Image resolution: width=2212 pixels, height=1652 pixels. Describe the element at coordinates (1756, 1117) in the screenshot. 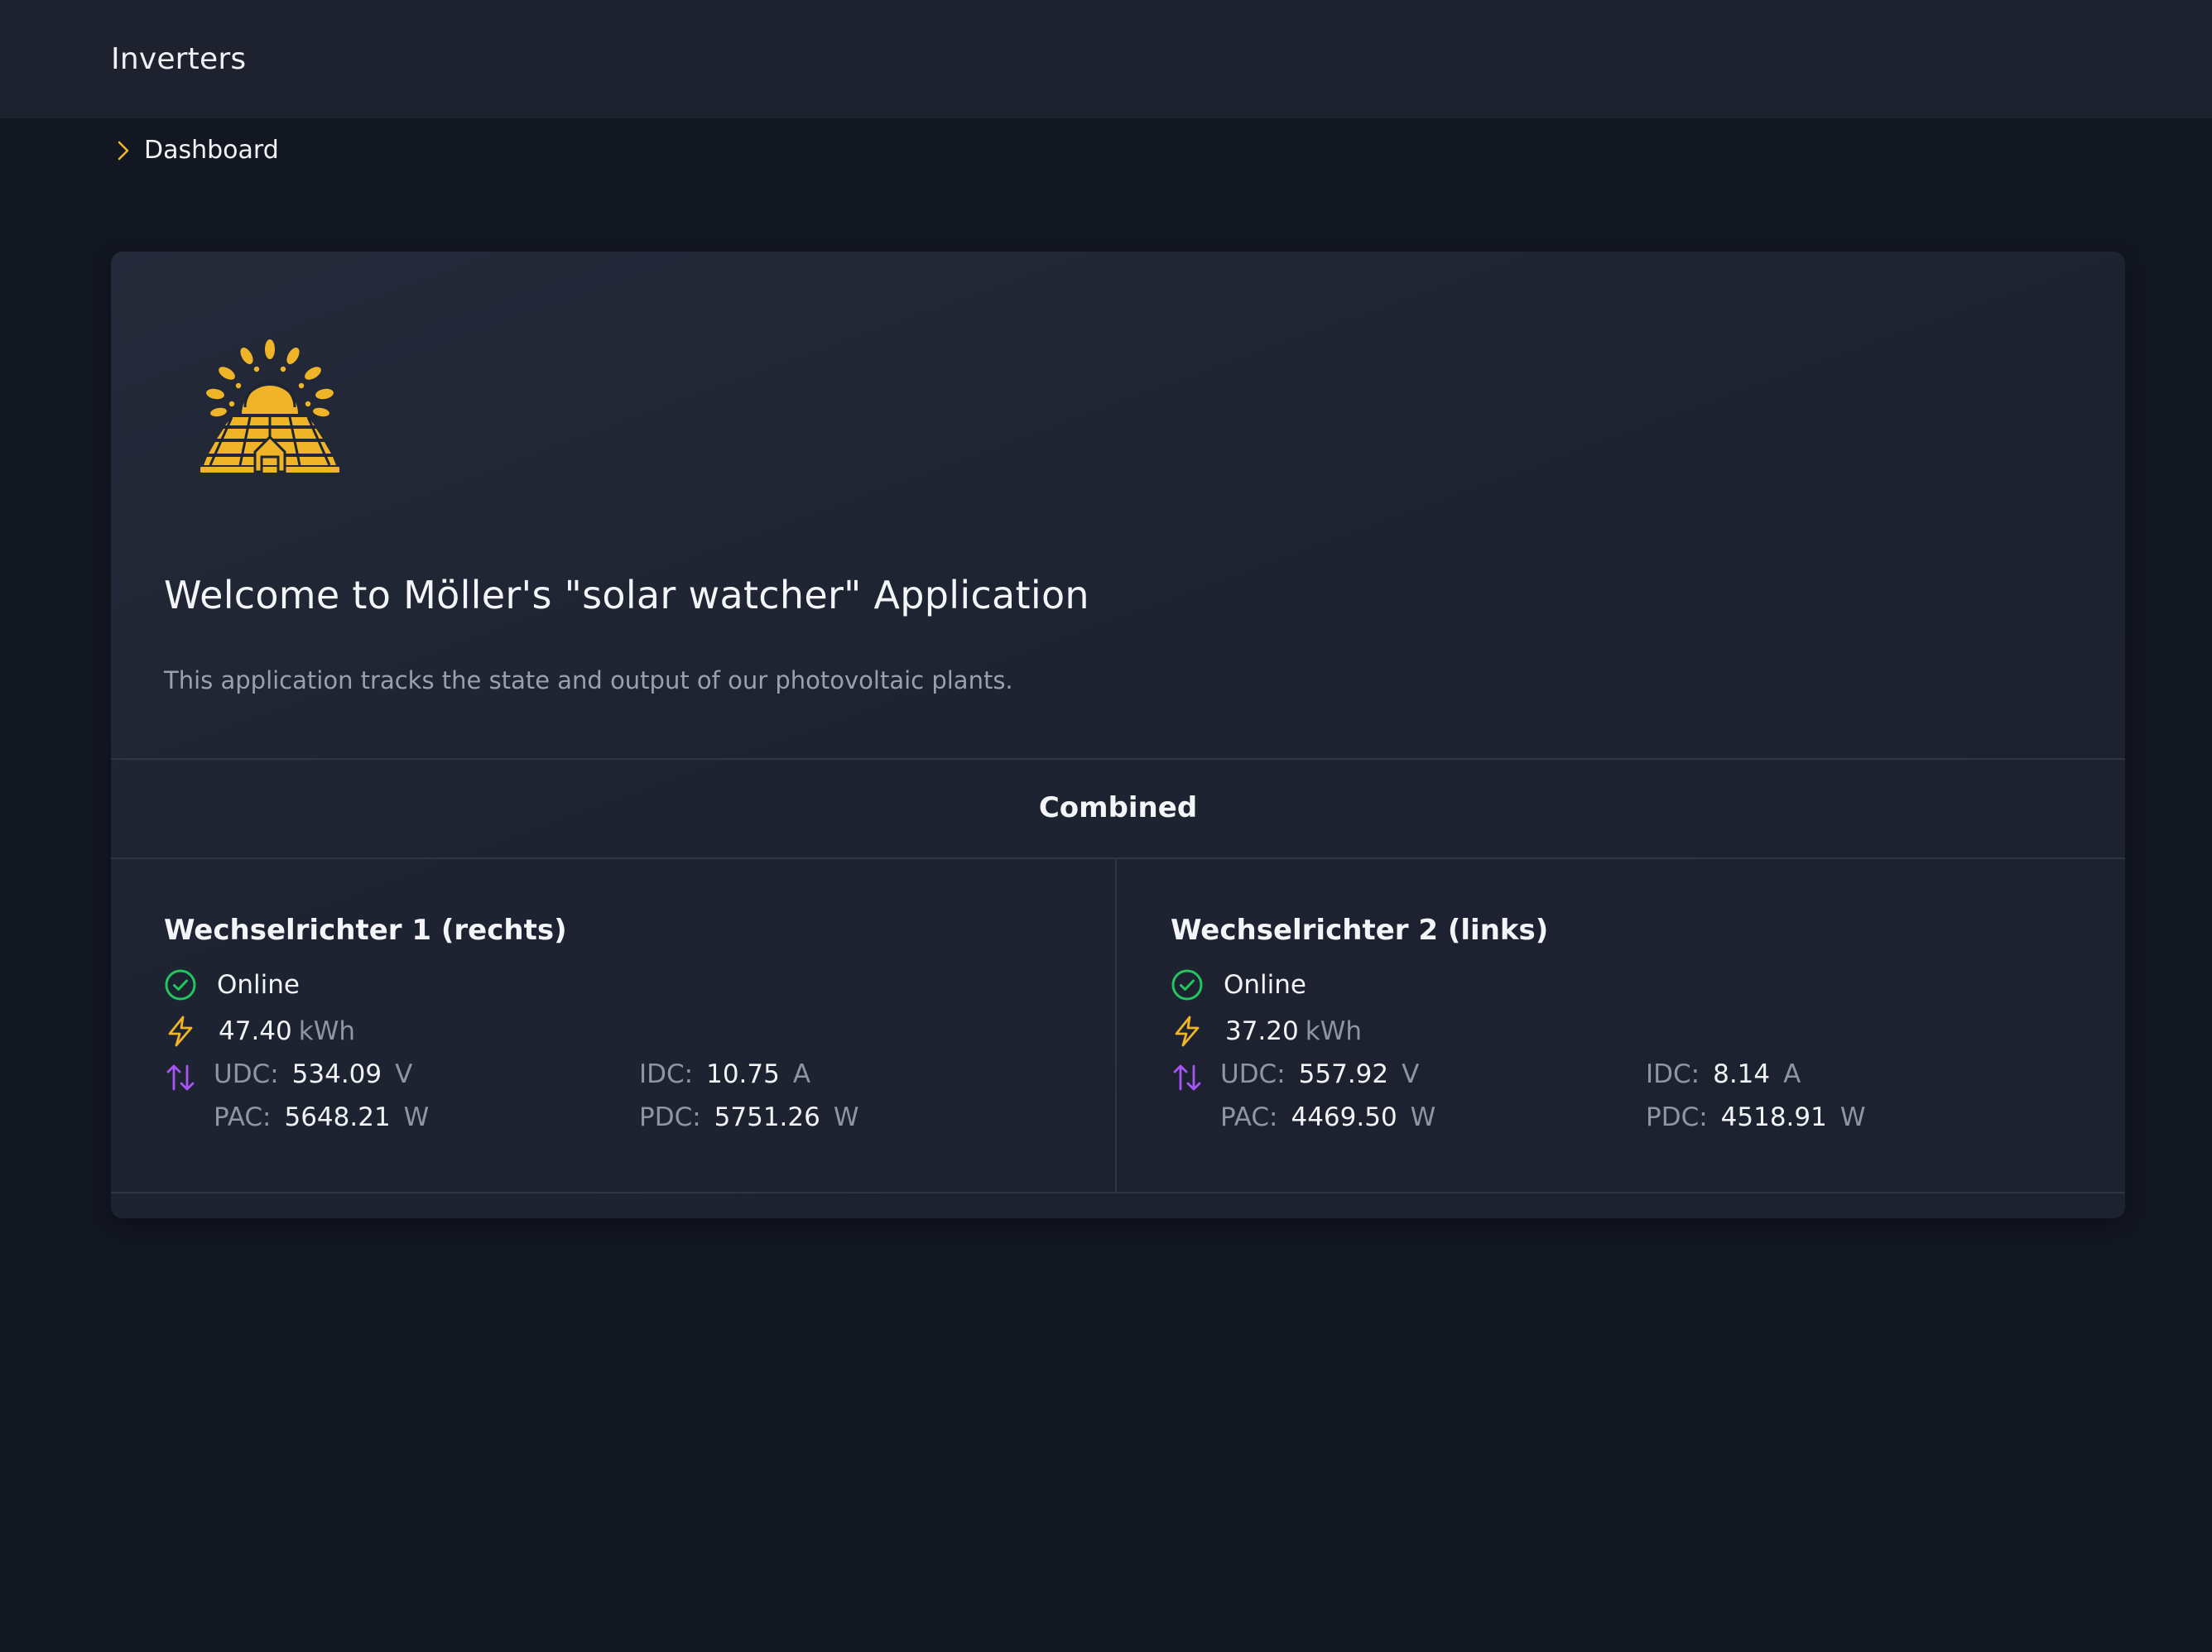

I see `metric-pdc: PDC: 4518.91 W` at that location.